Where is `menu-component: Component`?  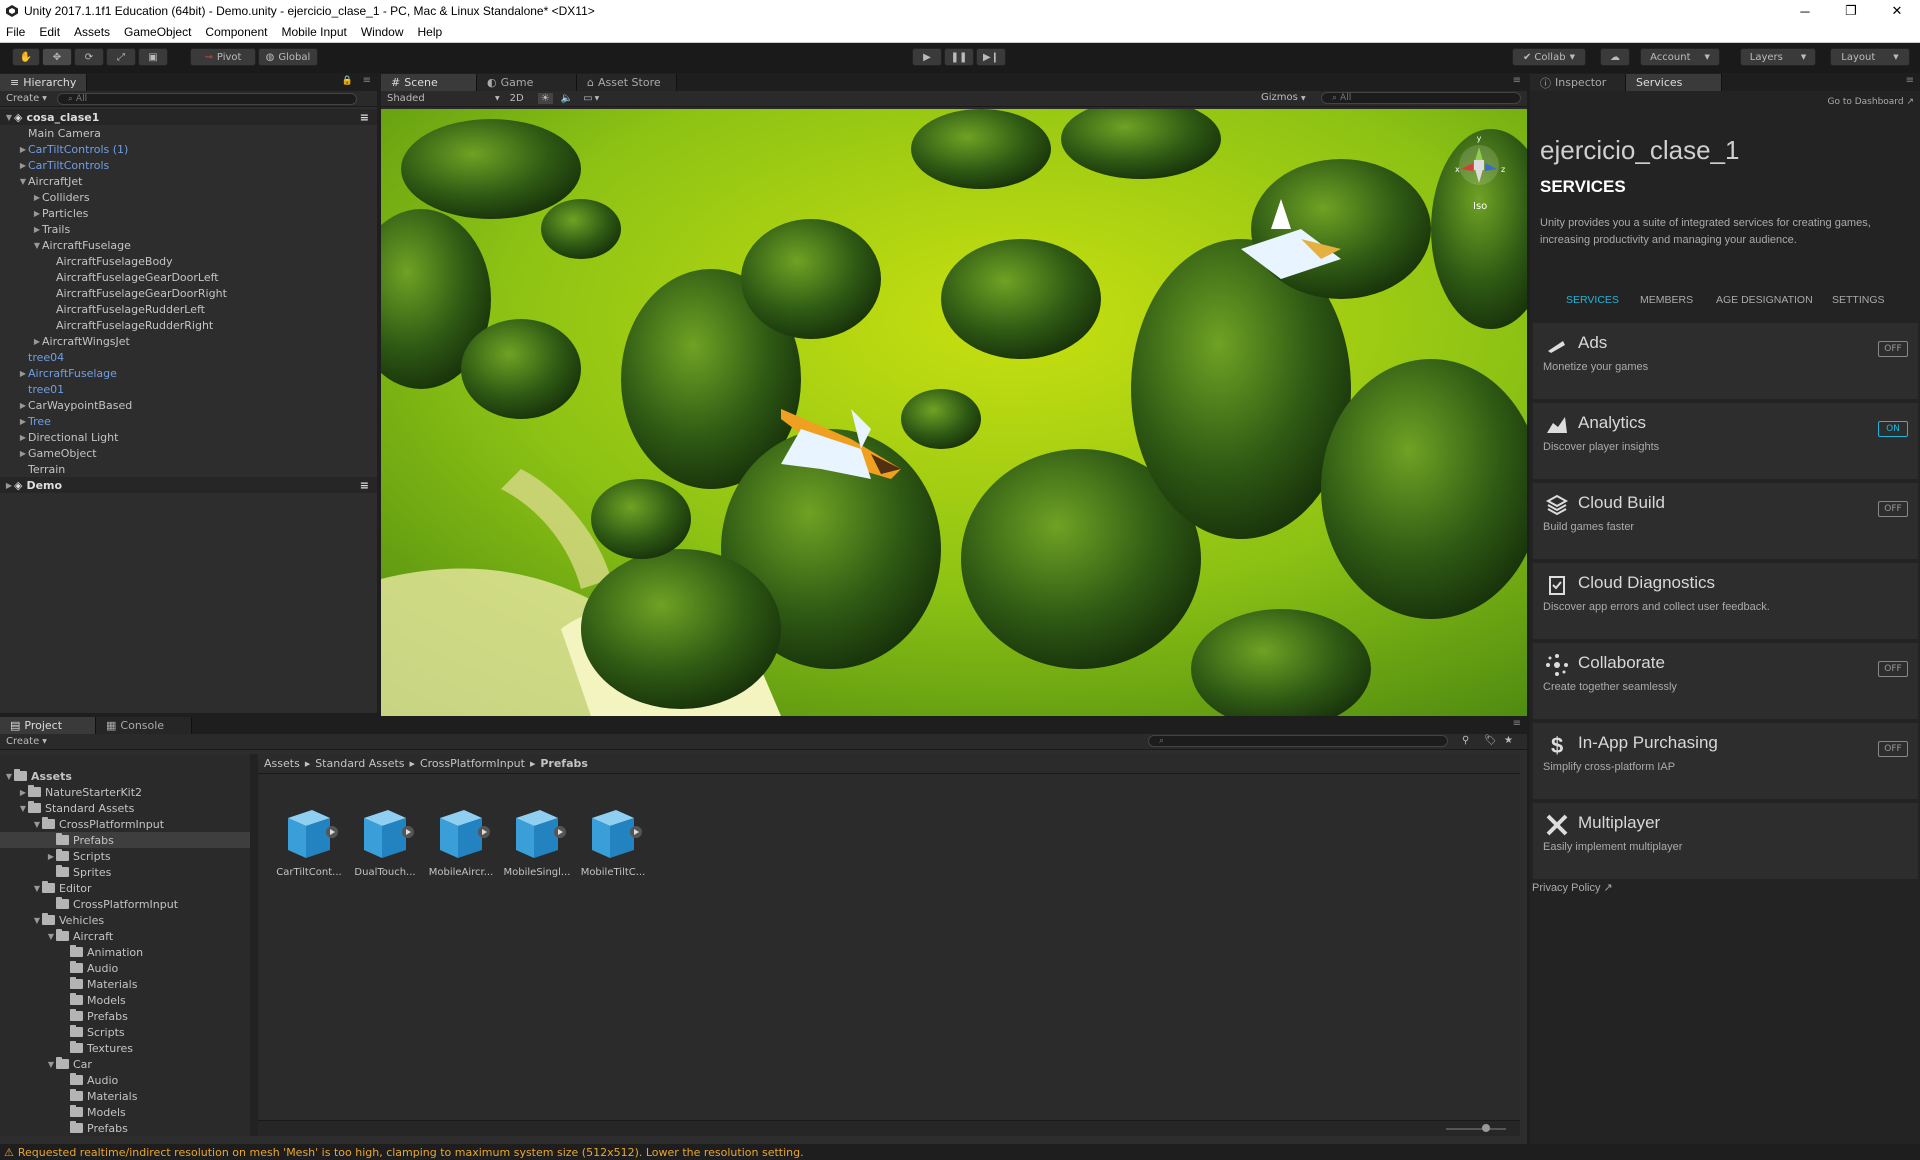
menu-component: Component is located at coordinates (236, 32).